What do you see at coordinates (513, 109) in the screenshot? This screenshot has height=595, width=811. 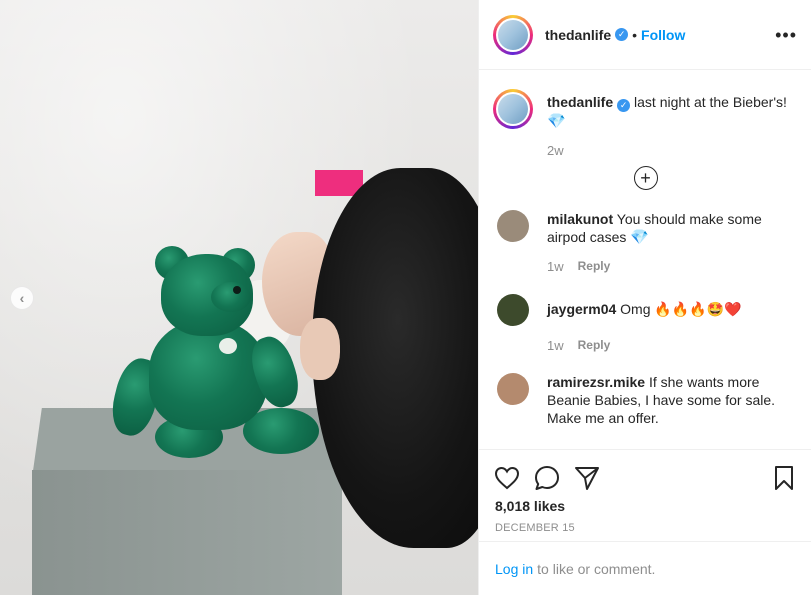 I see `caption-avatar` at bounding box center [513, 109].